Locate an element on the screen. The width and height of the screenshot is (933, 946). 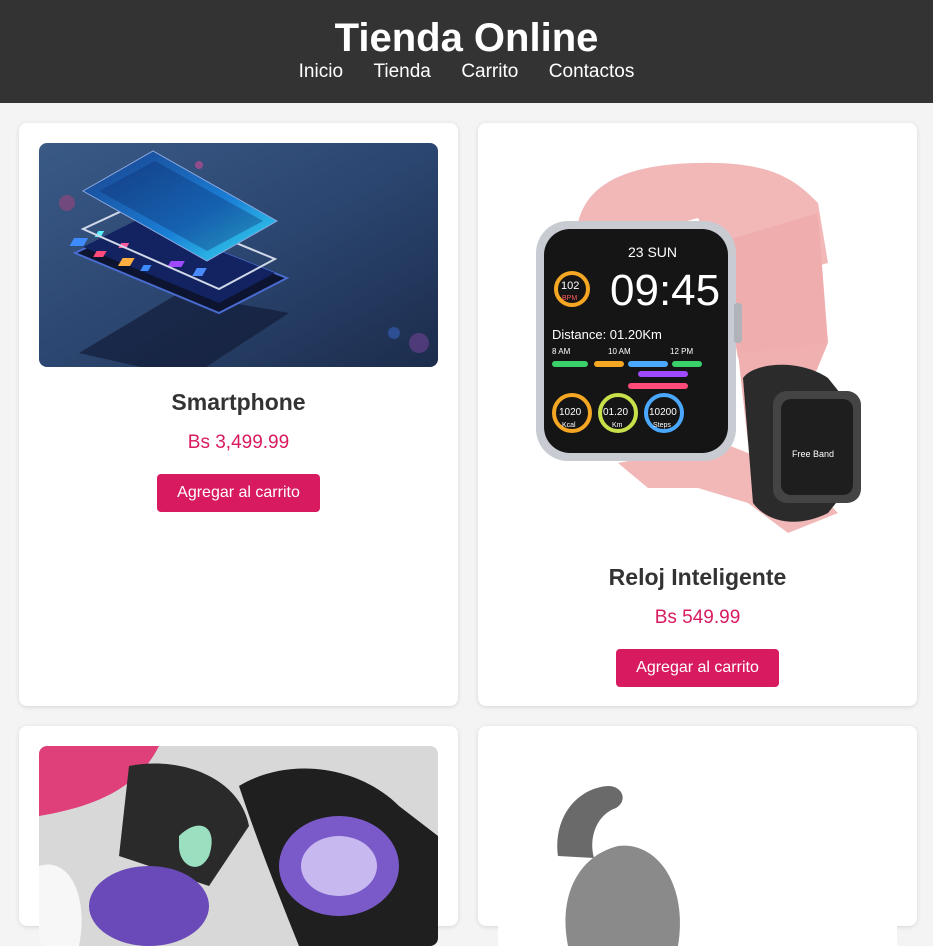
watch-bpm: 102 is located at coordinates (570, 286).